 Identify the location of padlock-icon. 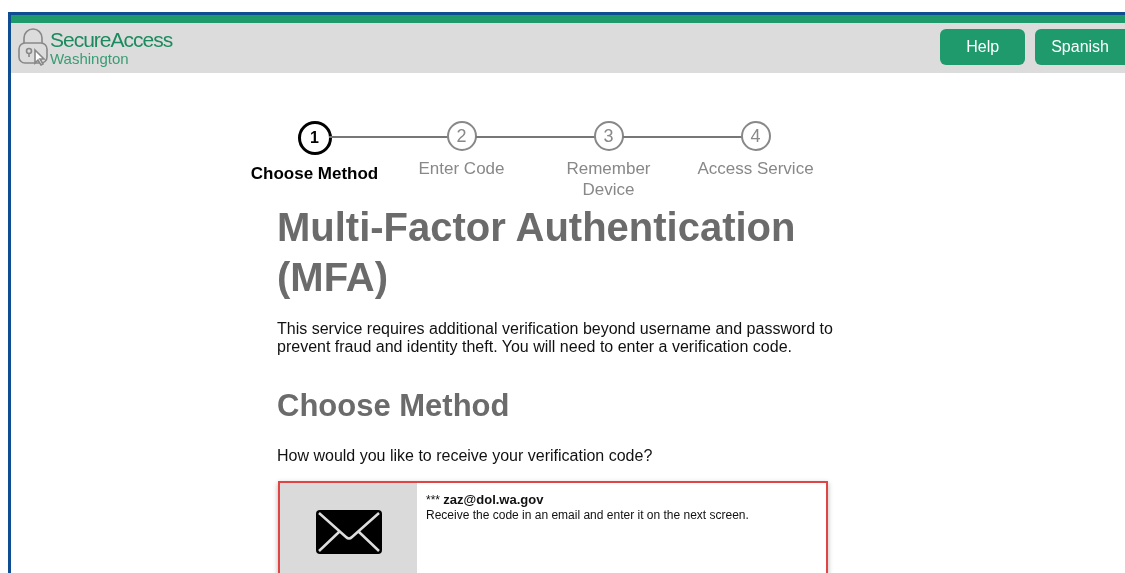
(33, 47).